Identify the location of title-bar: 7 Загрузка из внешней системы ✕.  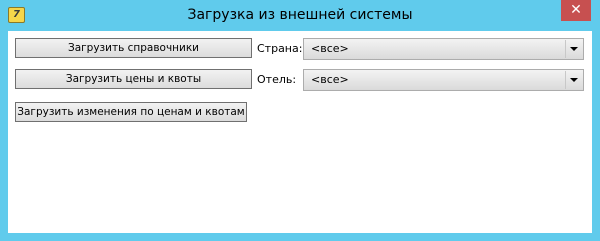
(300, 15).